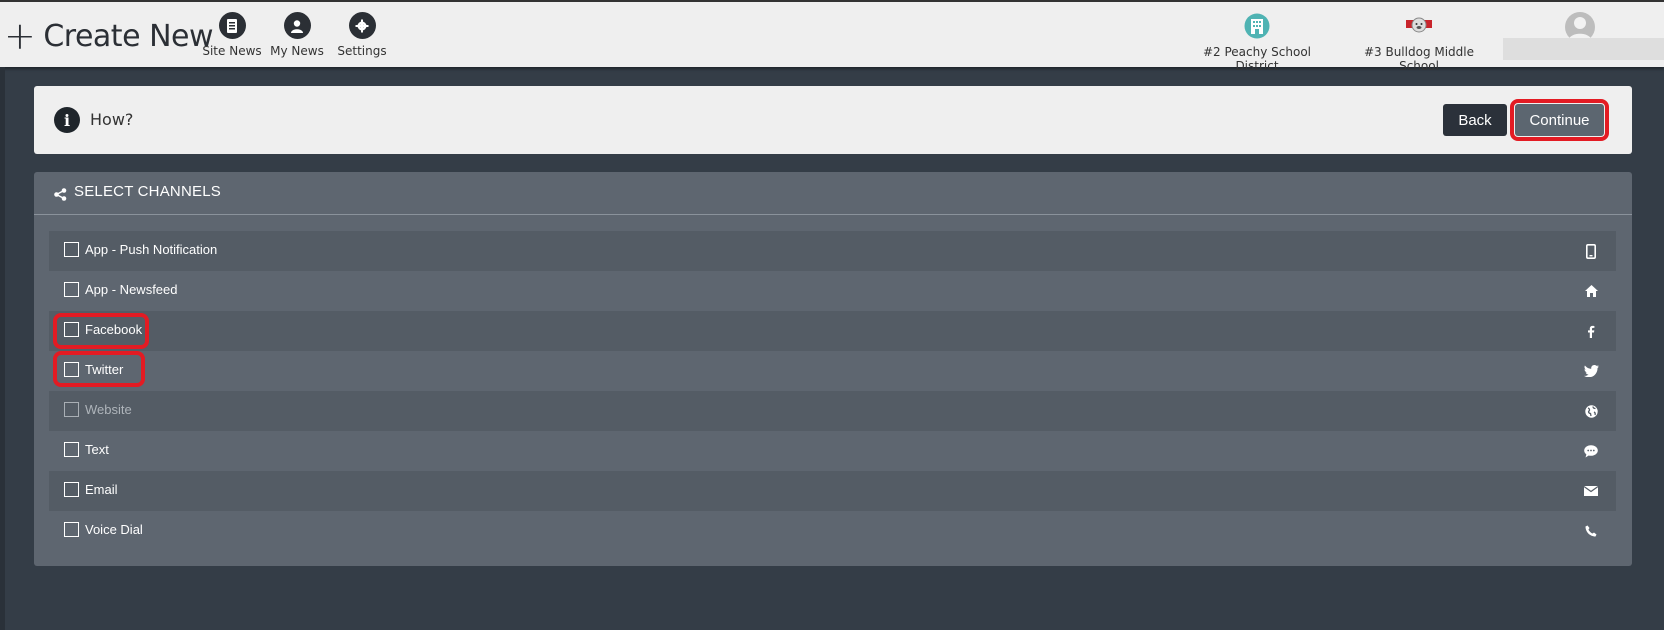 Image resolution: width=1664 pixels, height=630 pixels. I want to click on channel-label: Text, so click(97, 449).